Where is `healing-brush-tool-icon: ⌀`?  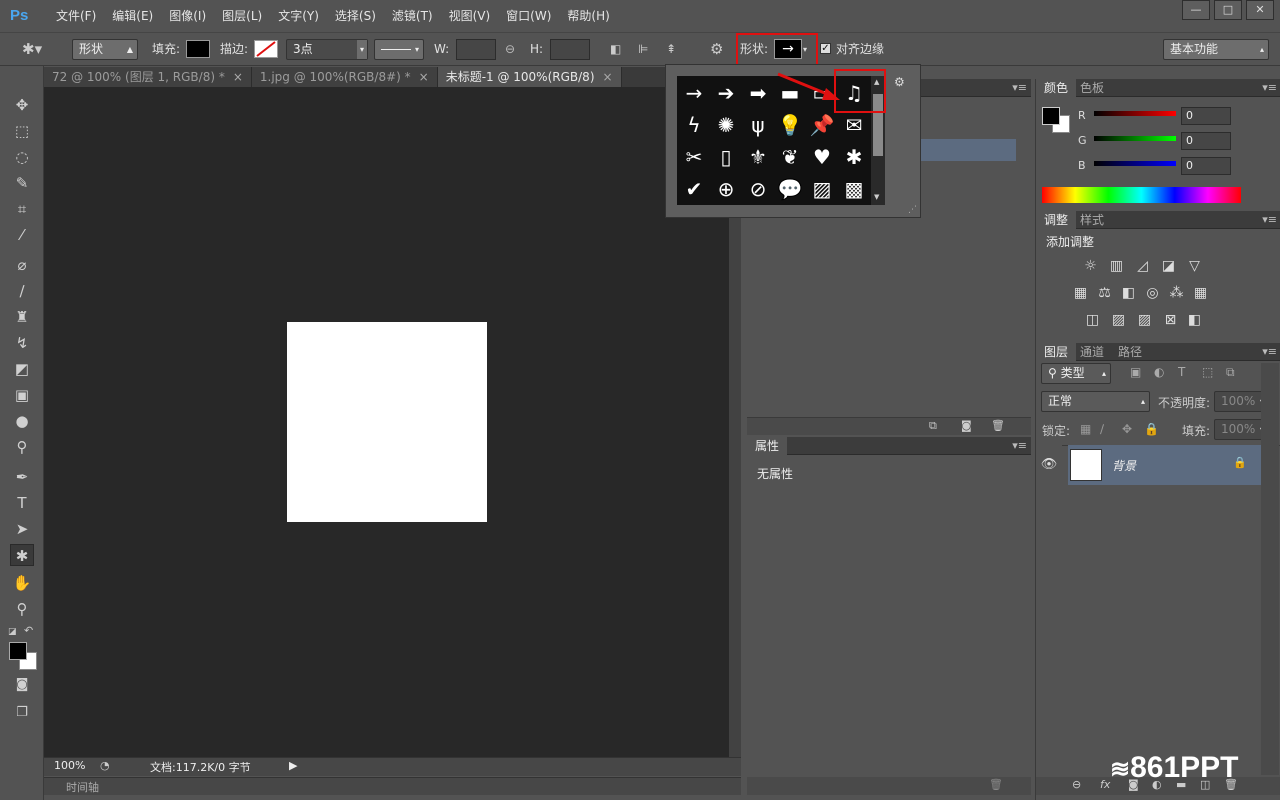 healing-brush-tool-icon: ⌀ is located at coordinates (22, 265).